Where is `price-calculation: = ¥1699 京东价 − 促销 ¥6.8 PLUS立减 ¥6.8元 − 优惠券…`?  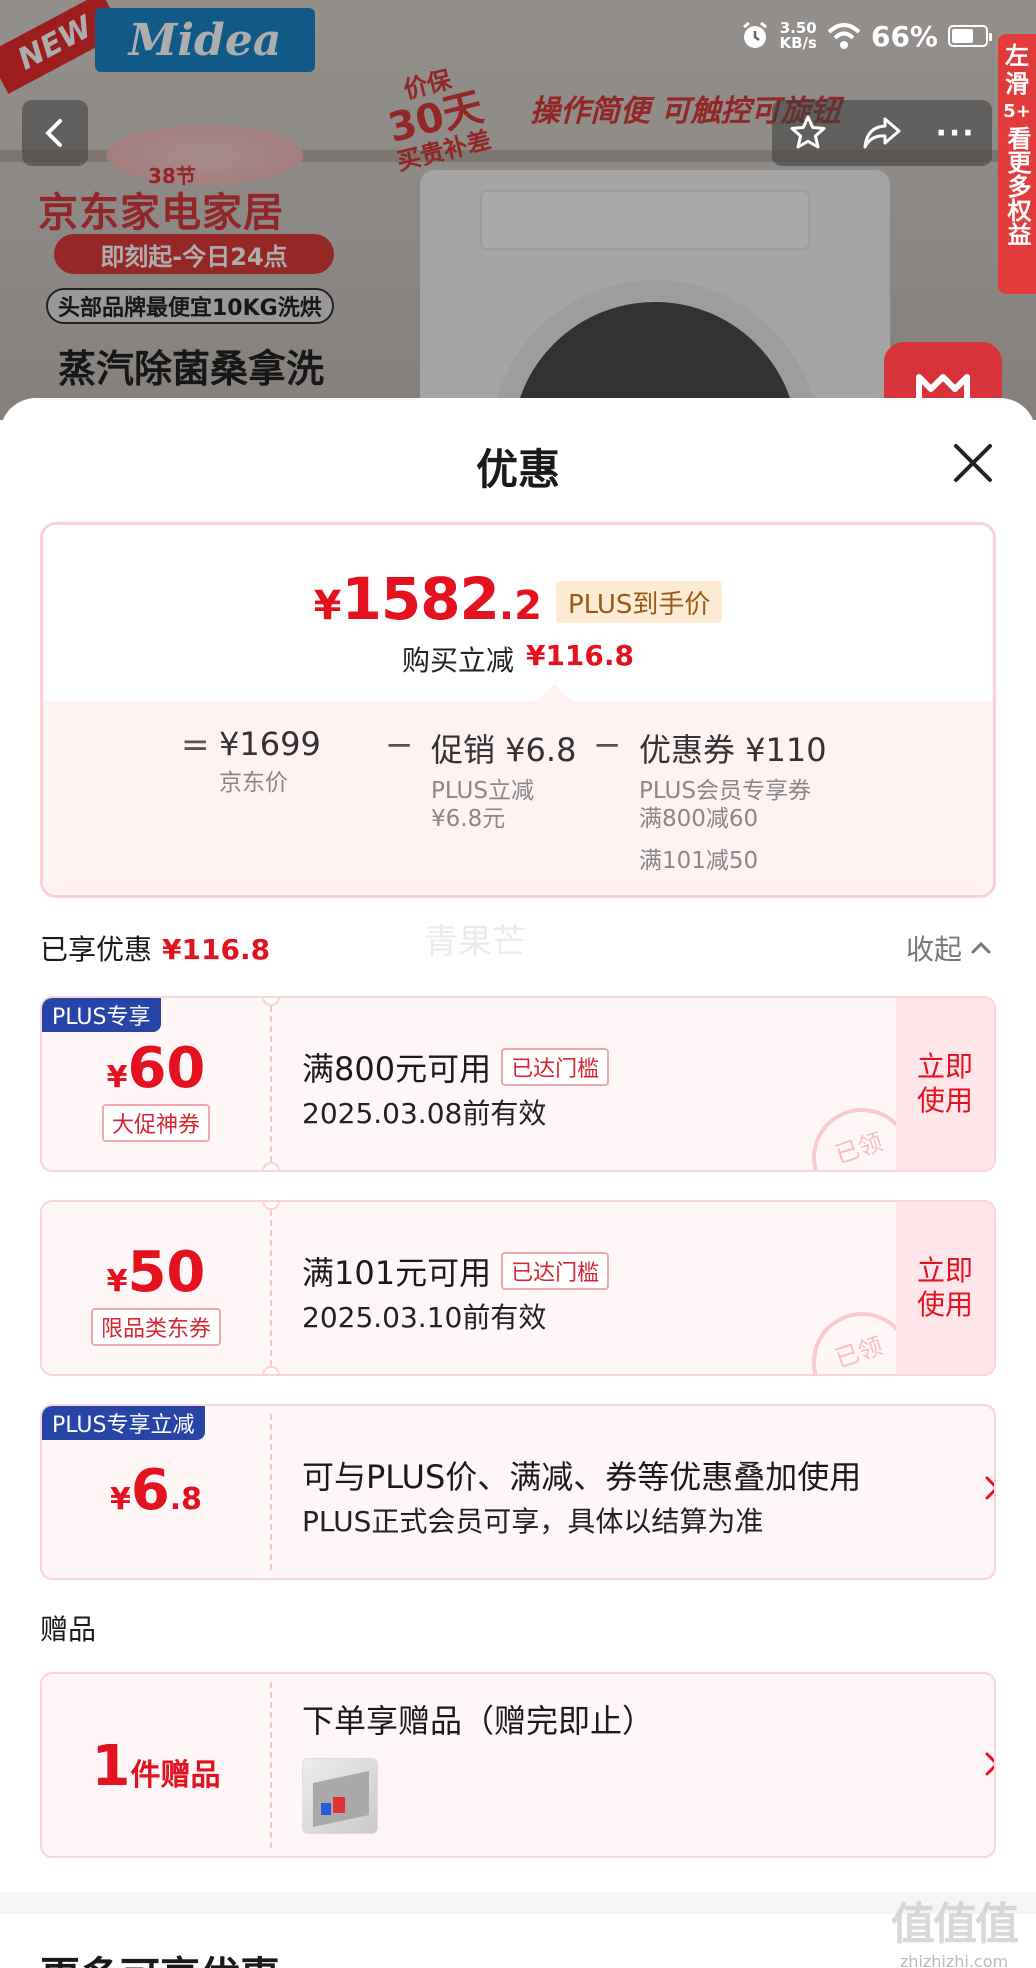
price-calculation: = ¥1699 京东价 − 促销 ¥6.8 PLUS立减 ¥6.8元 − 优惠券… is located at coordinates (518, 798).